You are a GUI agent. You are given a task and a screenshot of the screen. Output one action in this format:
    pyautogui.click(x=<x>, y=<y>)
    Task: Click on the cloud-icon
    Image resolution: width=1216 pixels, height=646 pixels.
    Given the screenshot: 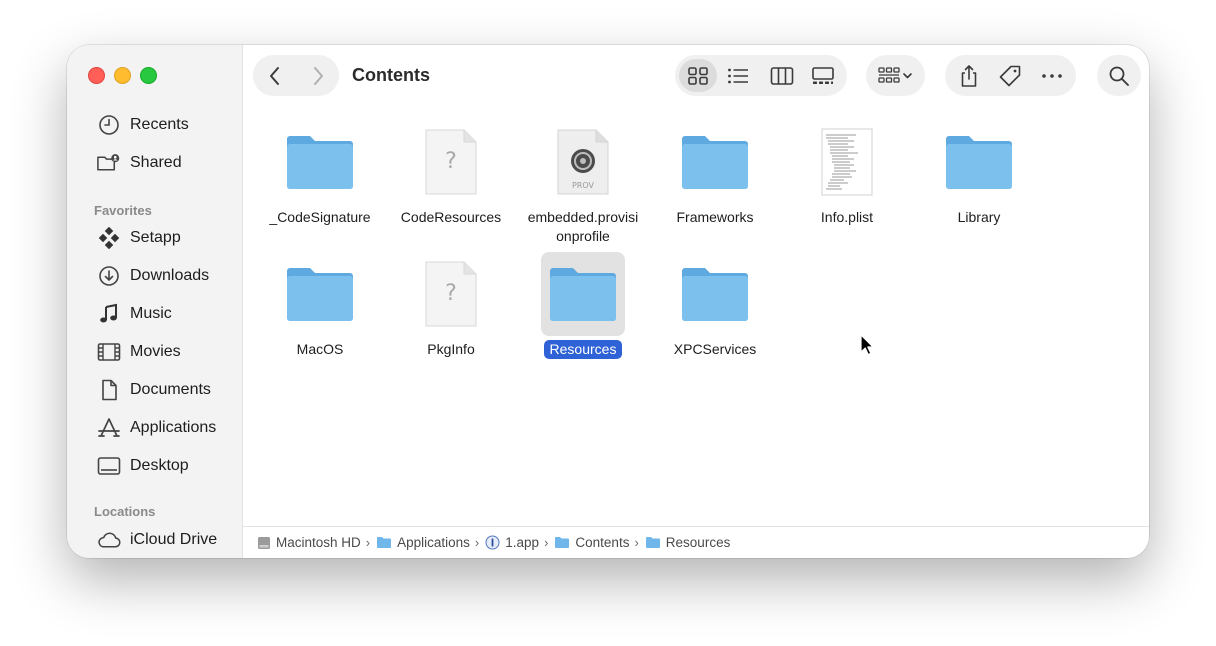 What is the action you would take?
    pyautogui.click(x=108, y=540)
    